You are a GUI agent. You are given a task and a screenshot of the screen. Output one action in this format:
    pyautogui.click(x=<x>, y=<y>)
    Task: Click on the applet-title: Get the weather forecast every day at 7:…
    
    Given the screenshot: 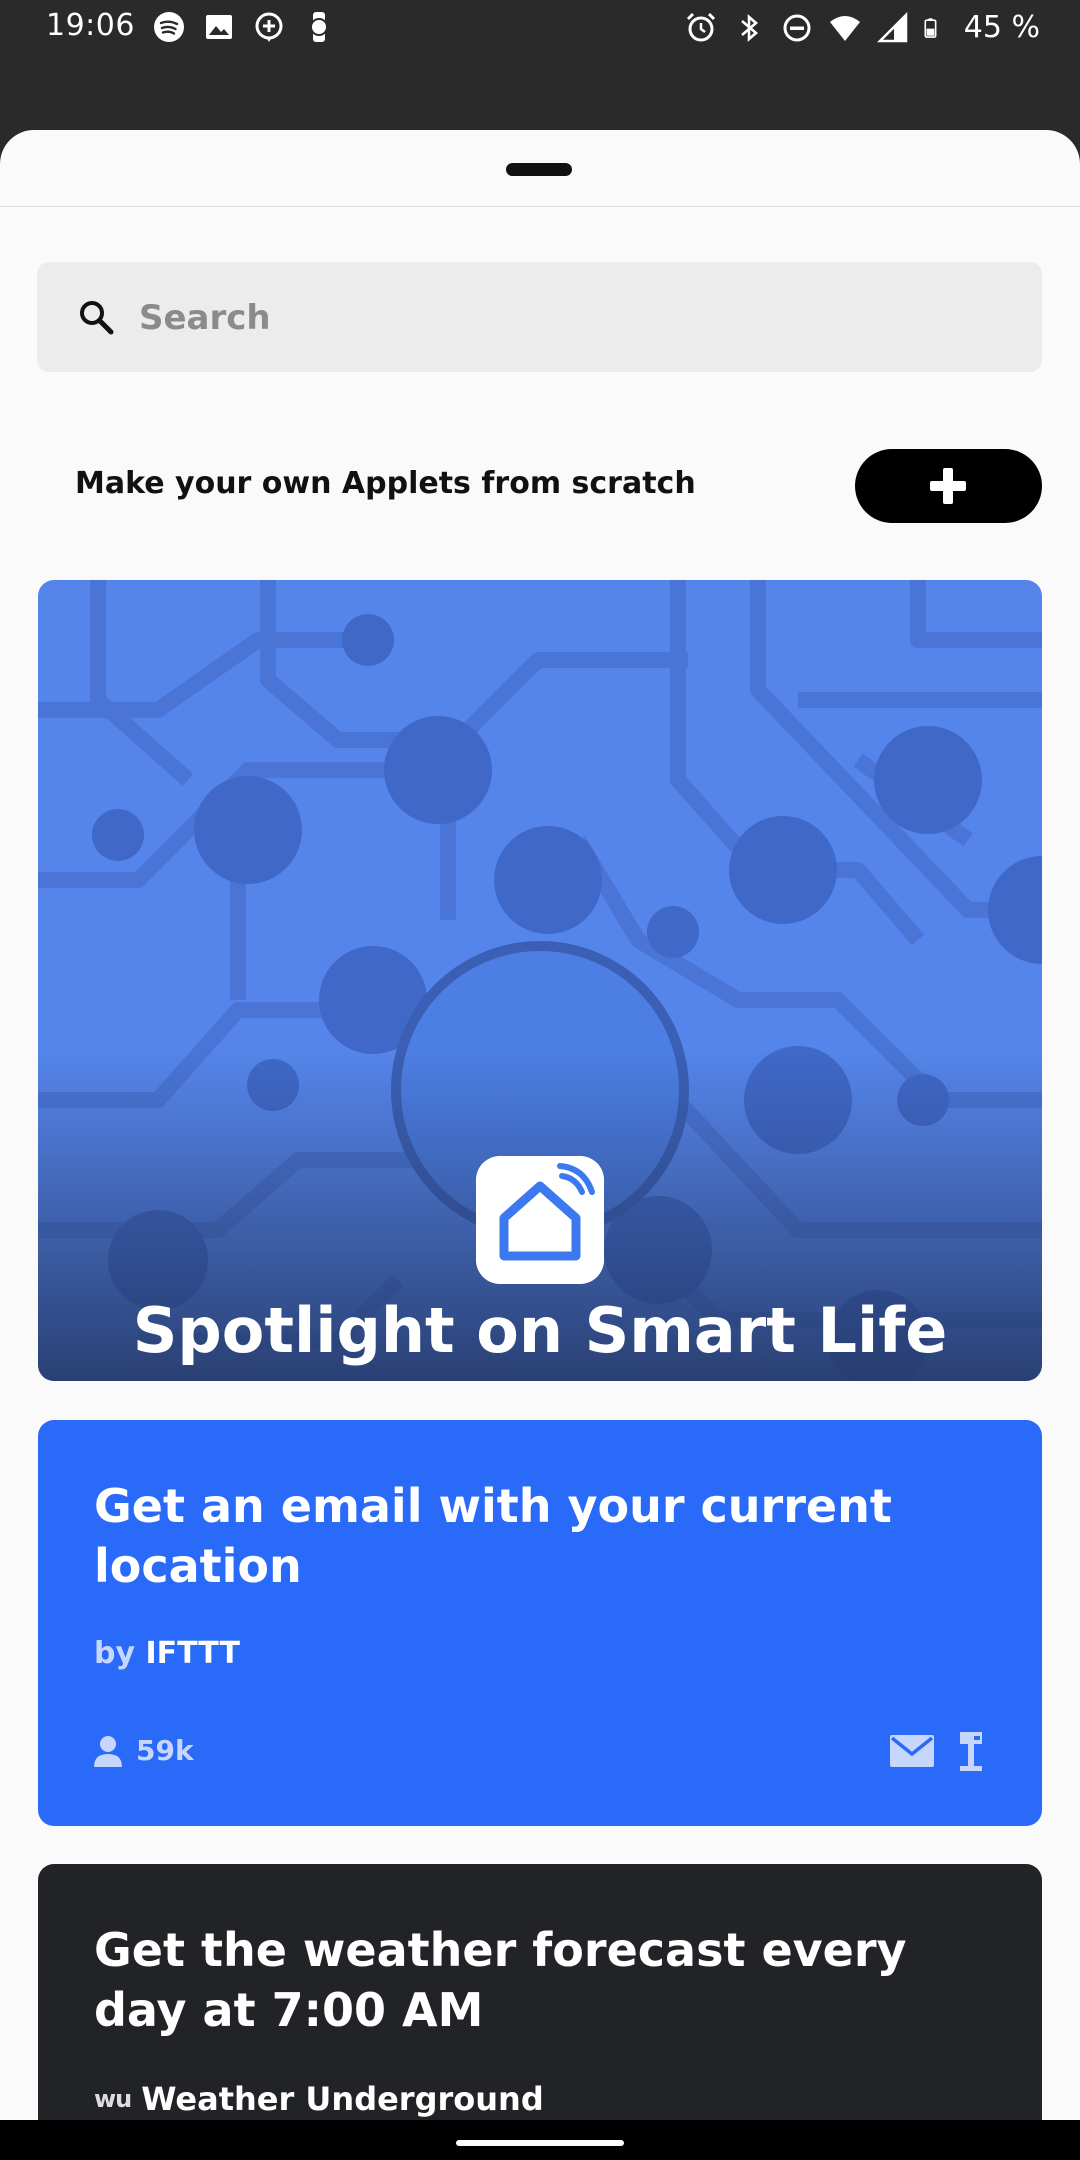 What is the action you would take?
    pyautogui.click(x=500, y=1980)
    